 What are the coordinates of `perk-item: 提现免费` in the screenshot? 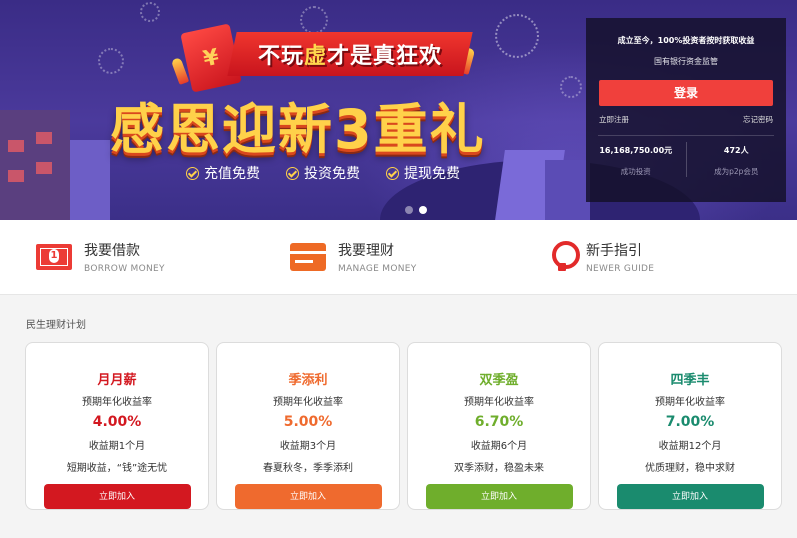 It's located at (423, 173).